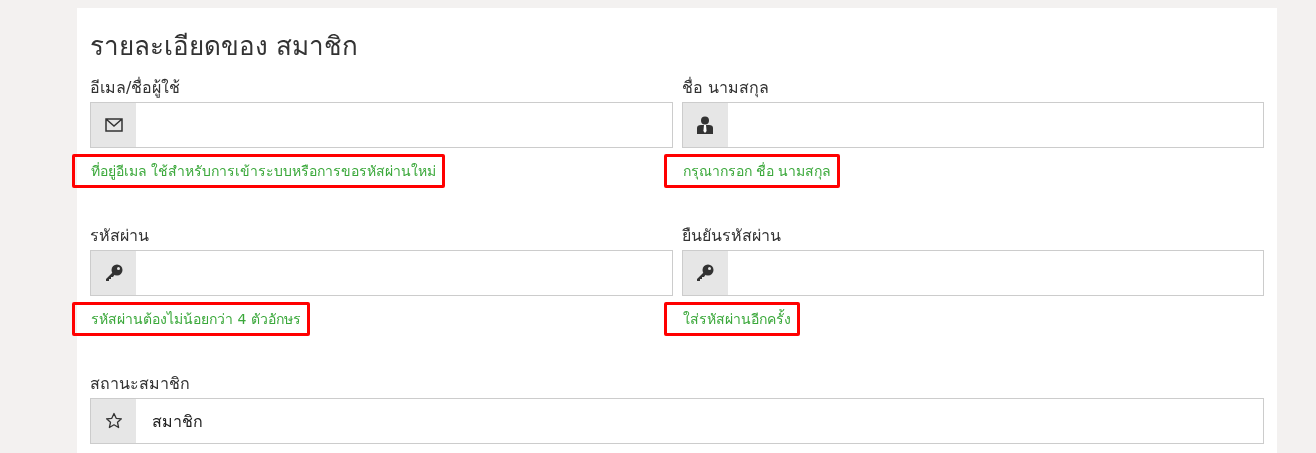 This screenshot has width=1316, height=453. What do you see at coordinates (677, 421) in the screenshot?
I see `input-field: สมาชิก` at bounding box center [677, 421].